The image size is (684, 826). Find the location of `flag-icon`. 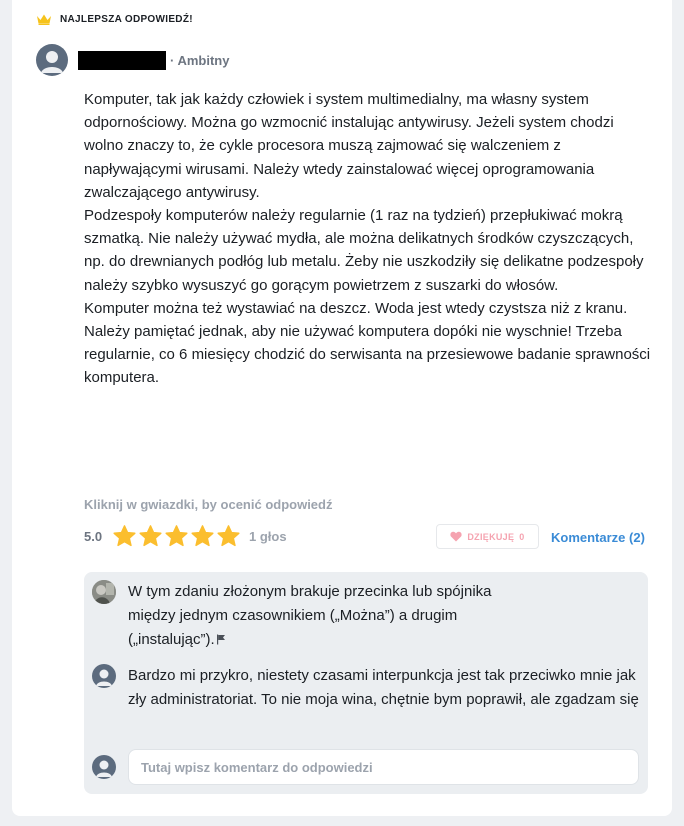

flag-icon is located at coordinates (221, 639).